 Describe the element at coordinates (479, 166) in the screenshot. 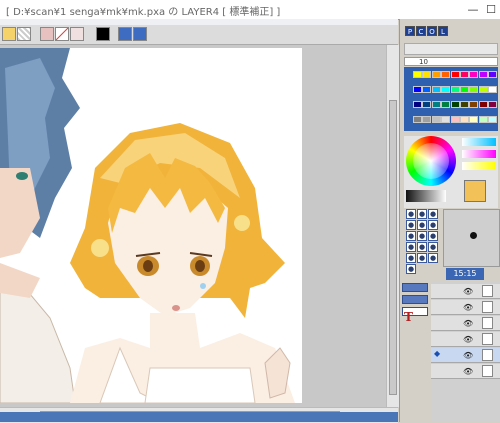

I see `yellow-slider` at that location.